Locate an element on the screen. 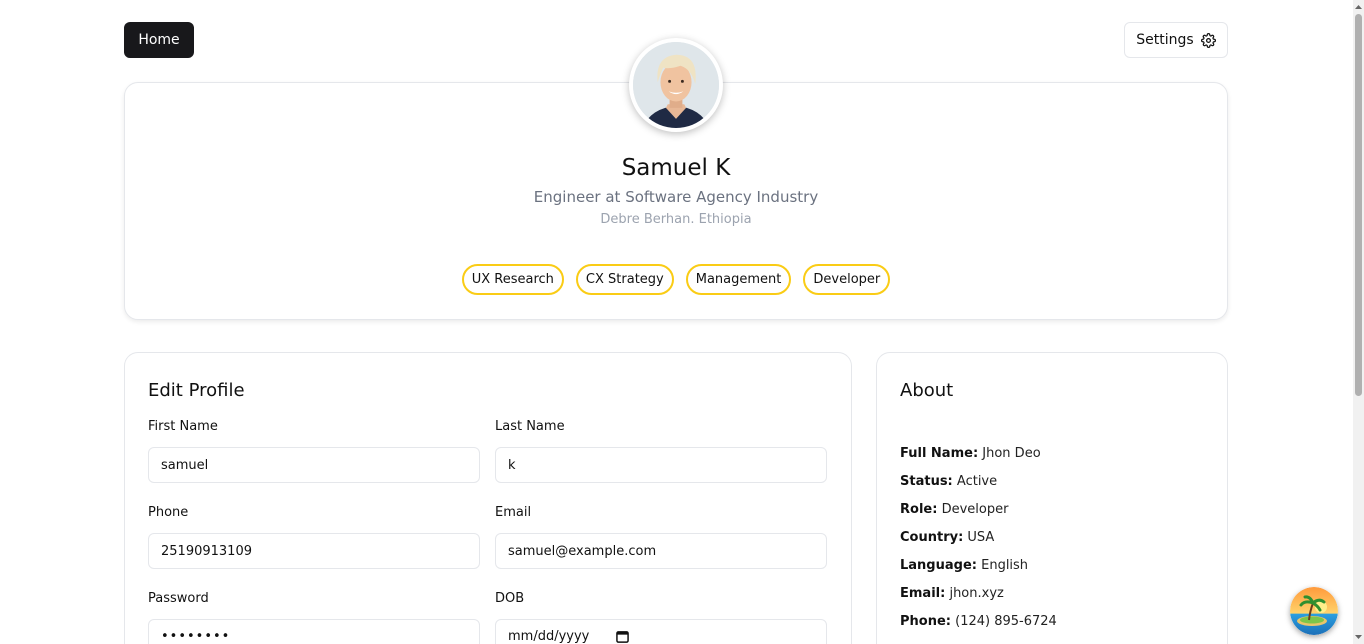  about-row-role: Role: Developer is located at coordinates (954, 509).